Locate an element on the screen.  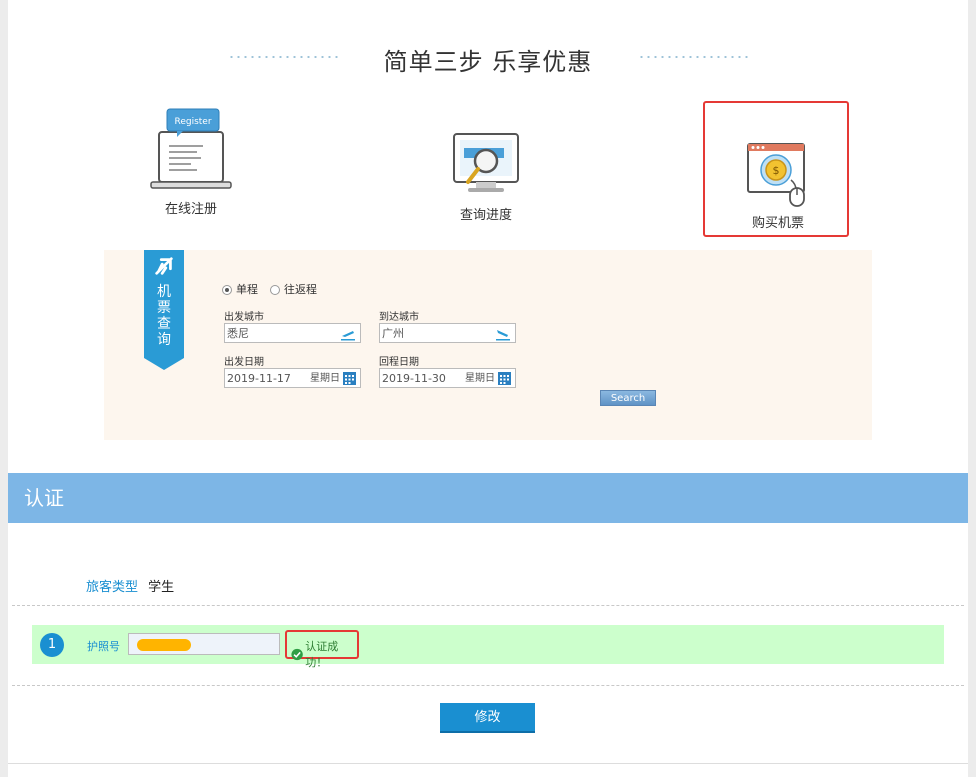
arrive-city-field: 广州 is located at coordinates (447, 333).